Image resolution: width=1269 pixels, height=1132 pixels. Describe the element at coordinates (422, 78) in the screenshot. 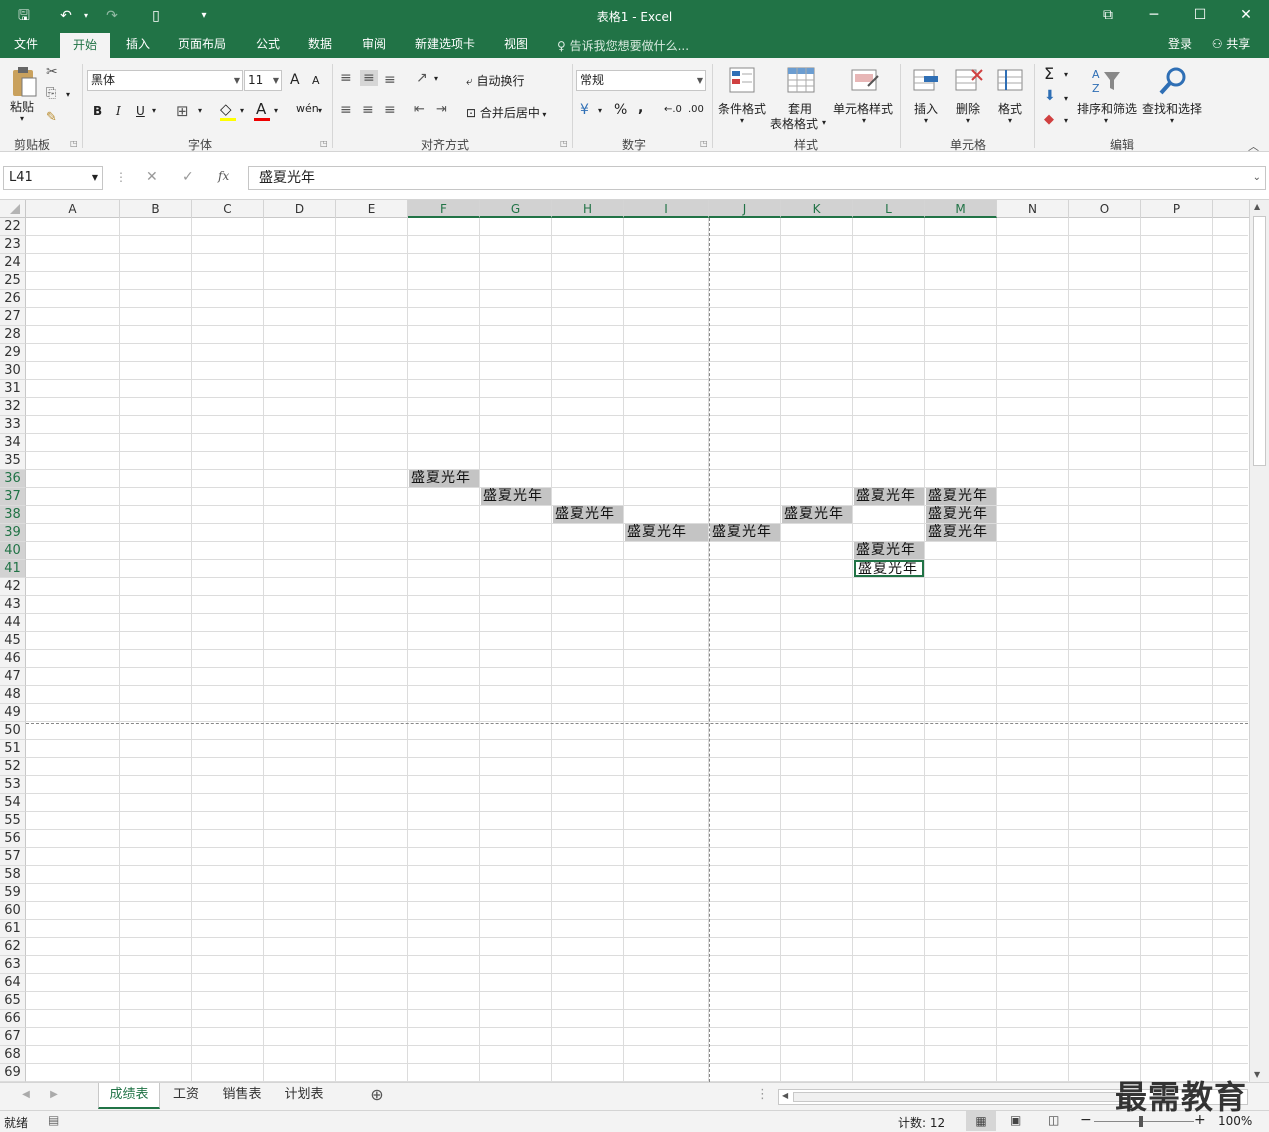

I see `orientation-icon: ↗` at that location.